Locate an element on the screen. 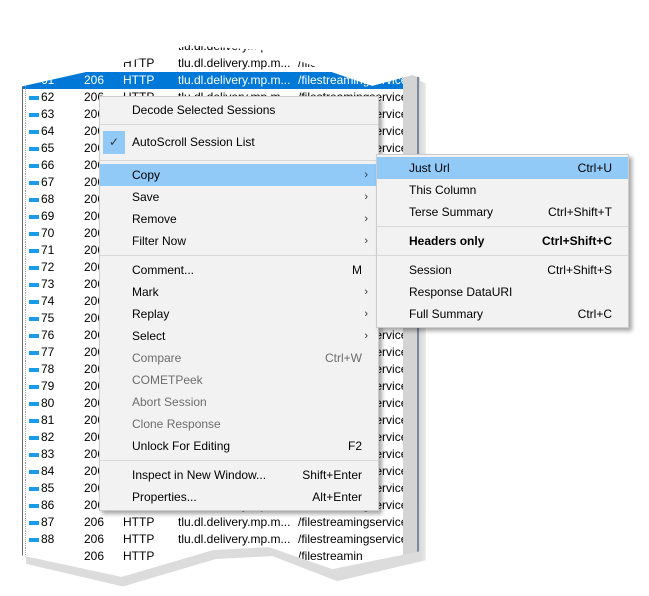 Image resolution: width=649 pixels, height=596 pixels. menu-item-save: Save › is located at coordinates (239, 197).